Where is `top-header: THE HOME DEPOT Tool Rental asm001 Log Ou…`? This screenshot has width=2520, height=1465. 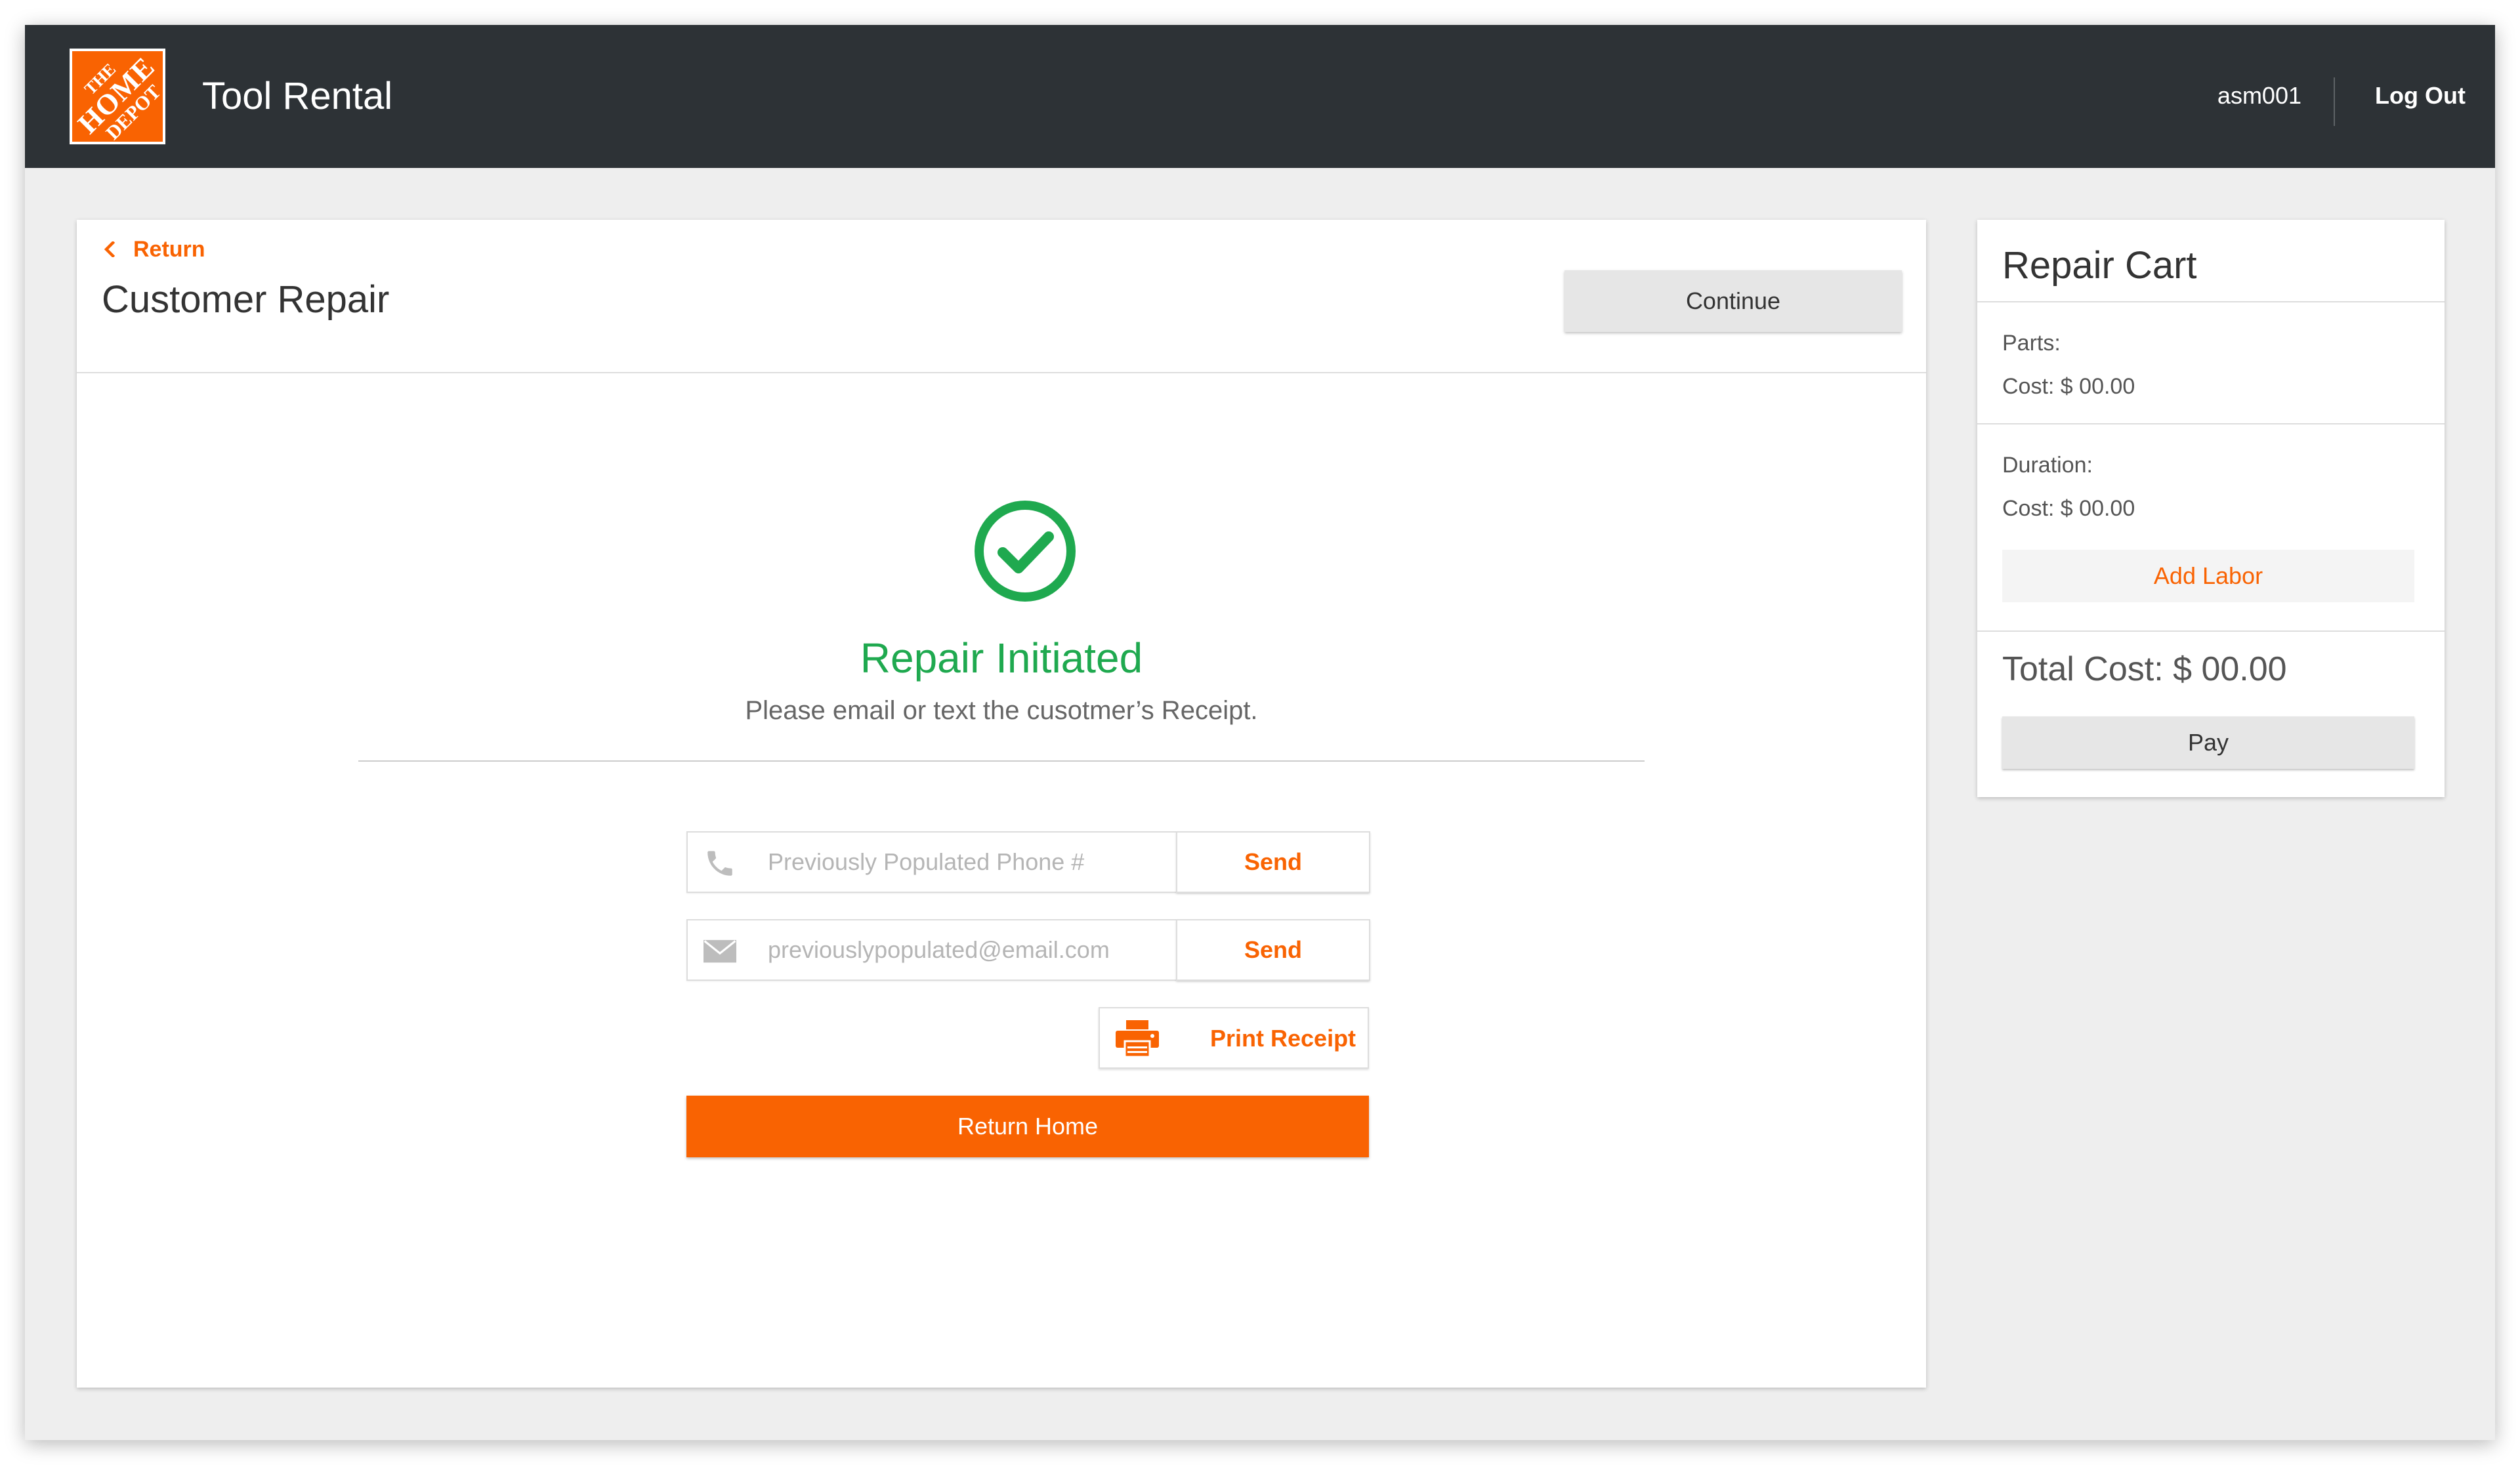
top-header: THE HOME DEPOT Tool Rental asm001 Log Ou… is located at coordinates (1260, 96).